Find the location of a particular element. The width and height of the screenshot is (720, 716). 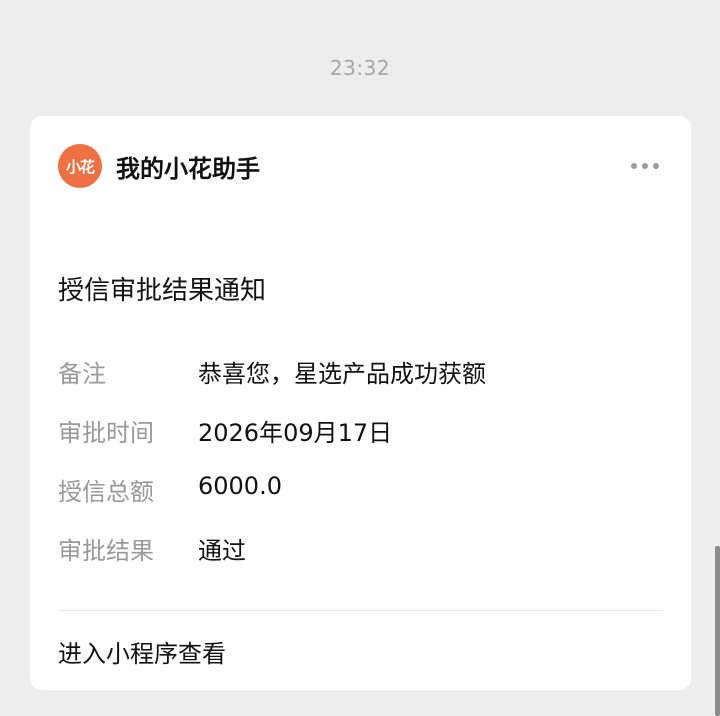

scrollbar is located at coordinates (717, 631).